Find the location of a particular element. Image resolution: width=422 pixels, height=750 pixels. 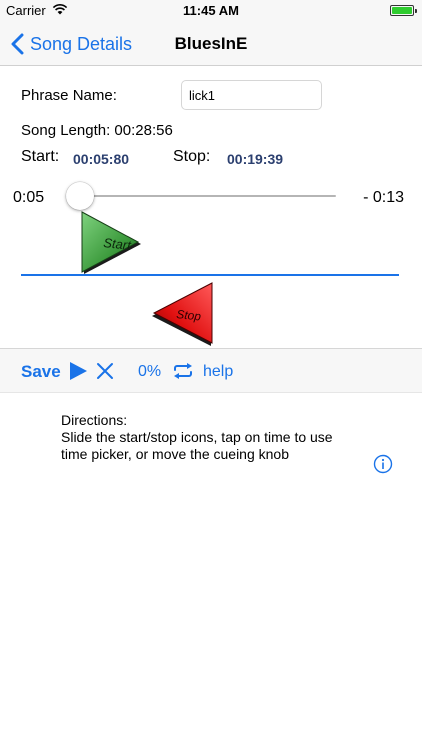

stop-marker-label: Stop is located at coordinates (189, 315).